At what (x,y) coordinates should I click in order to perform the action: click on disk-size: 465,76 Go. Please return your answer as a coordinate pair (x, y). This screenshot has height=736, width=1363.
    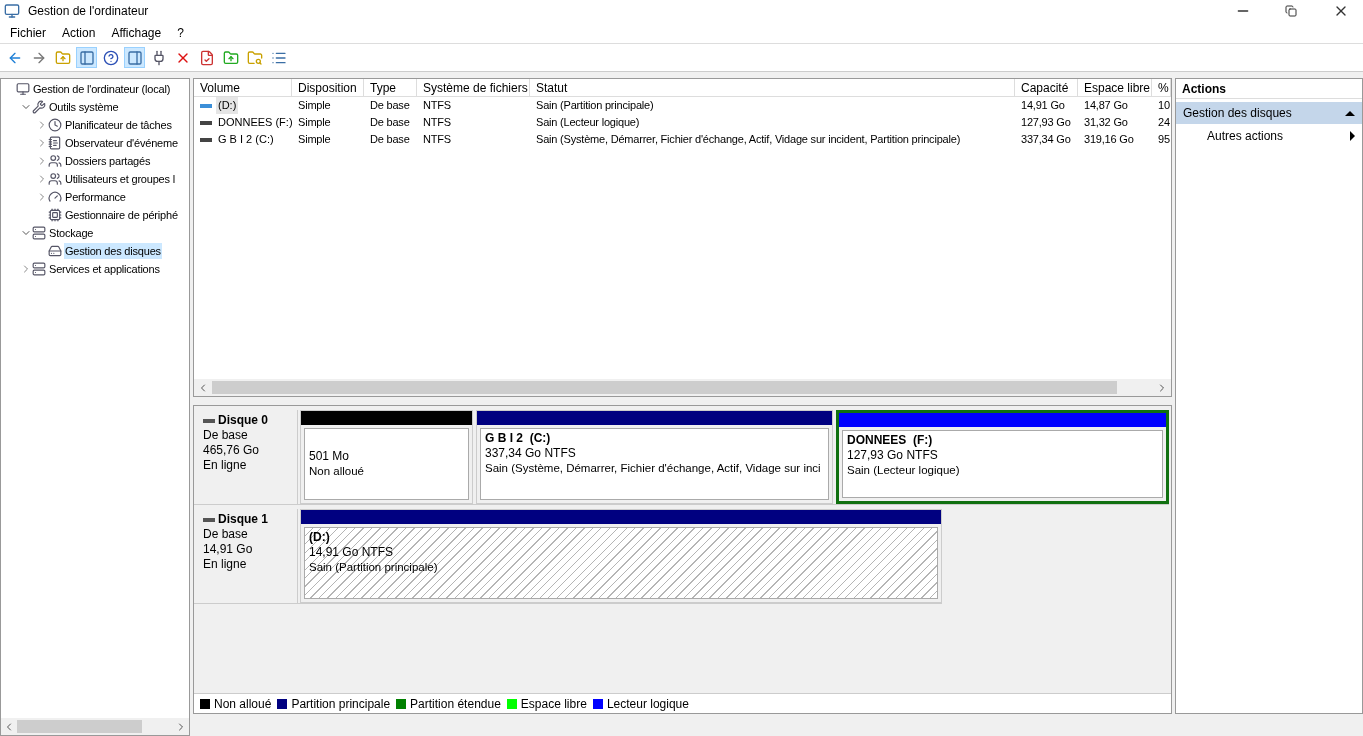
    Looking at the image, I should click on (232, 450).